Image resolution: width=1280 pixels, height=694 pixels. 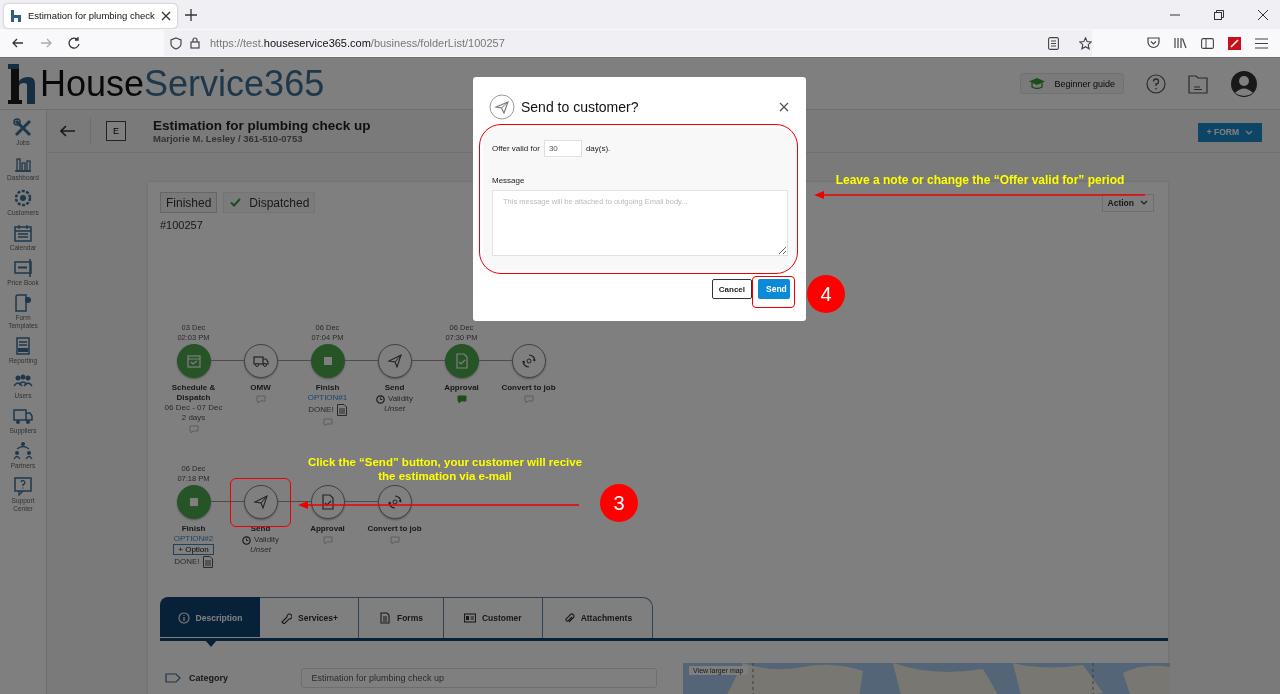 What do you see at coordinates (193, 418) in the screenshot?
I see `step-detail: 2 days` at bounding box center [193, 418].